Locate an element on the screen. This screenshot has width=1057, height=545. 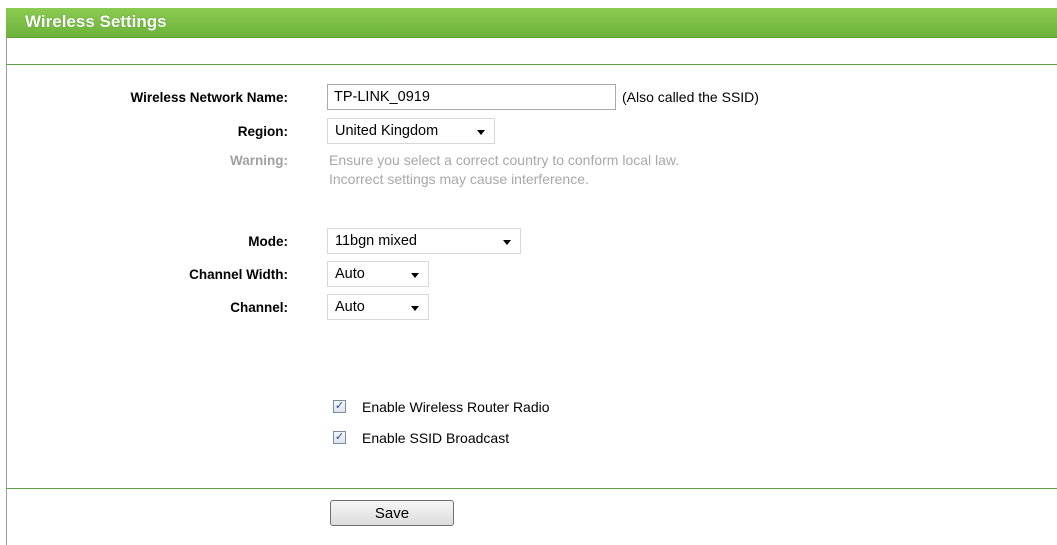
warning-label: Warning: is located at coordinates (259, 160).